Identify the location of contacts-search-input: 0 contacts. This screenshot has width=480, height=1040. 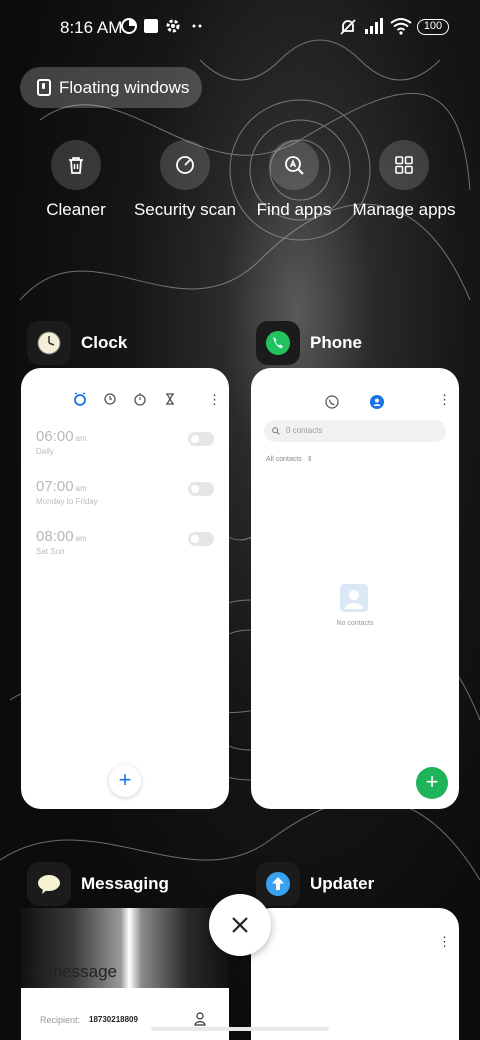
(355, 431).